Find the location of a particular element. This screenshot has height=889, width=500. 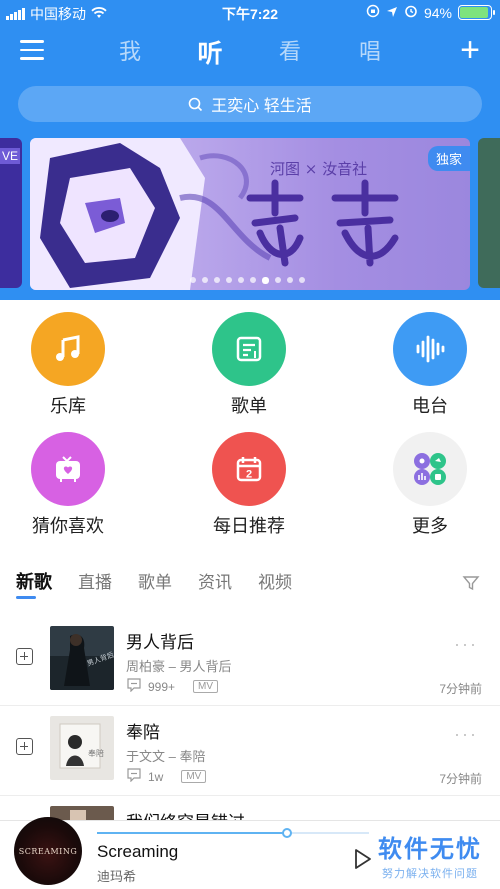

grid-item-daily-picks: 2 每日推荐 is located at coordinates (249, 485).